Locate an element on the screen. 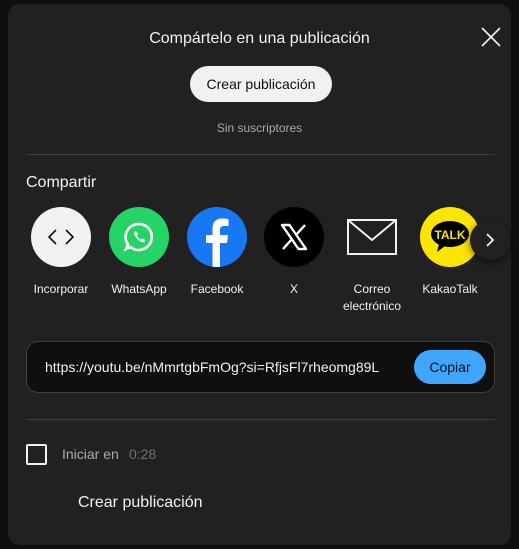 This screenshot has height=549, width=519. share-embed: Incorporar is located at coordinates (61, 252).